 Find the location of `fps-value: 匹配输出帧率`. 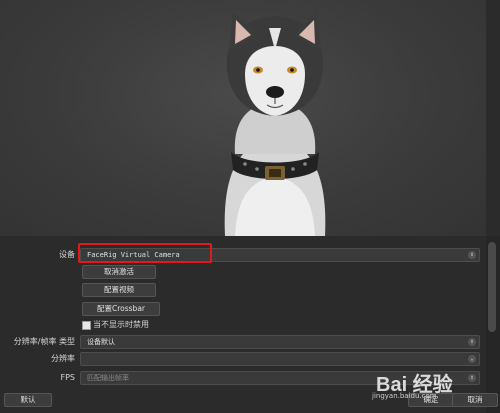

fps-value: 匹配输出帧率 is located at coordinates (108, 378).